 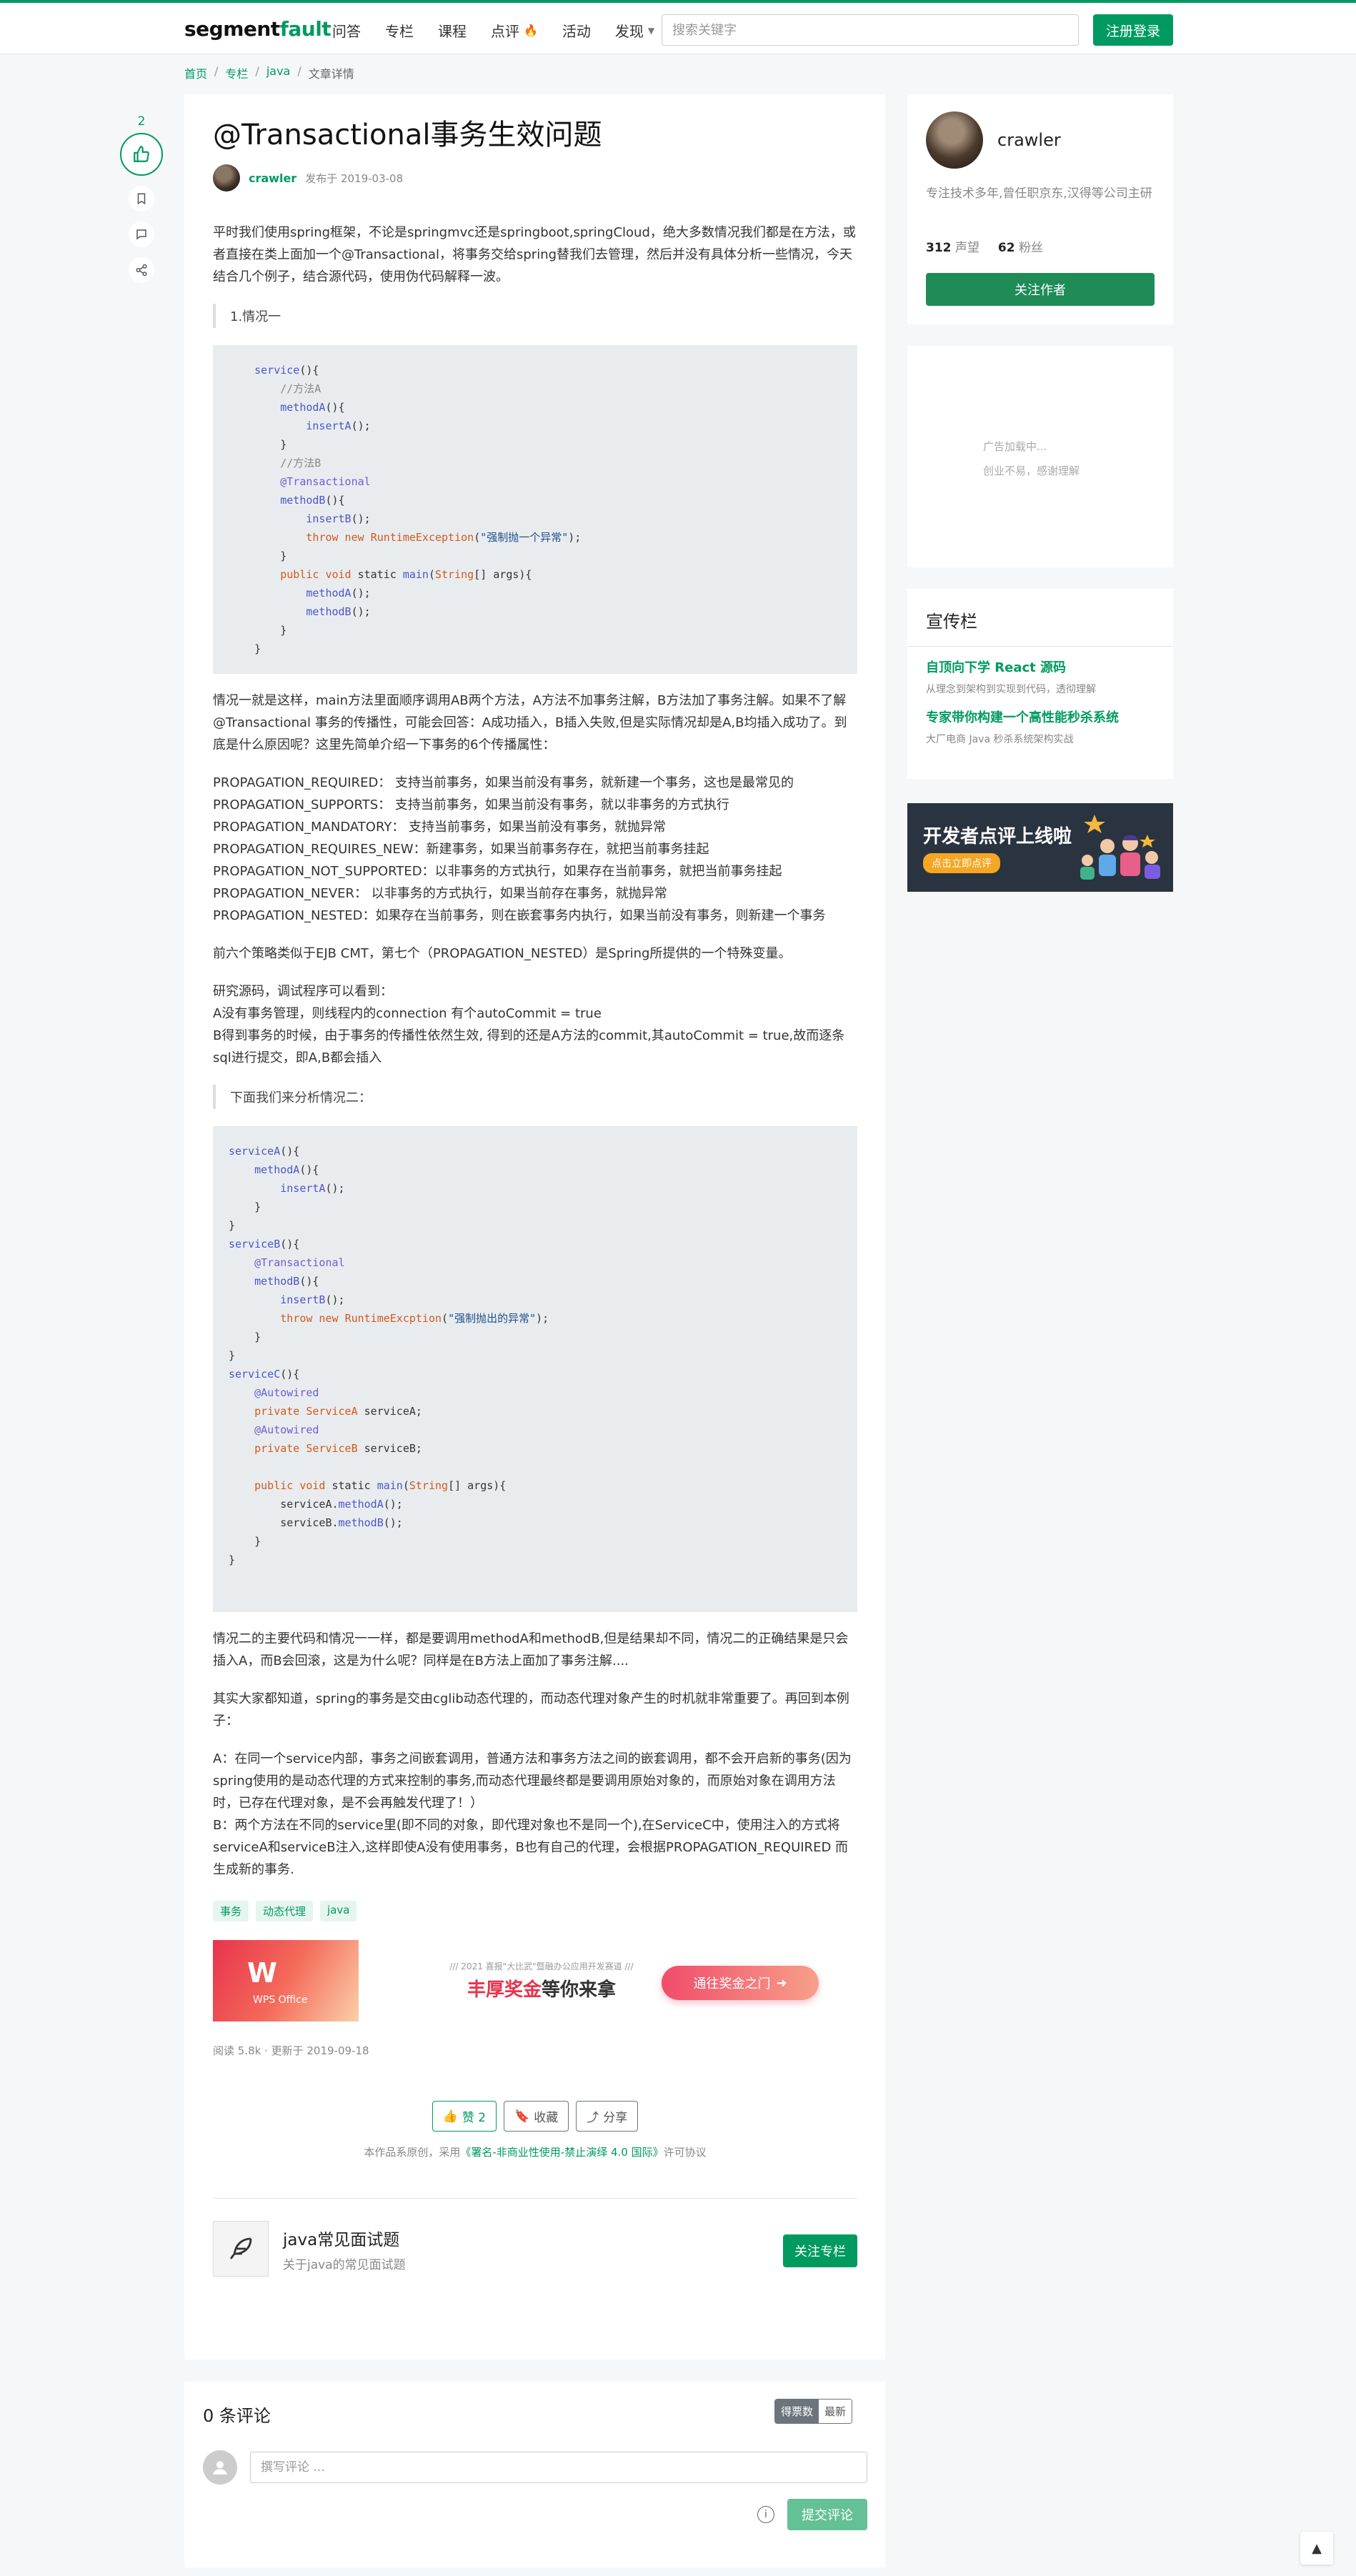 I want to click on promo-item: 自顶向下学 React 源码 从理念到架构到实现到代码，透彻理解, so click(x=1011, y=676).